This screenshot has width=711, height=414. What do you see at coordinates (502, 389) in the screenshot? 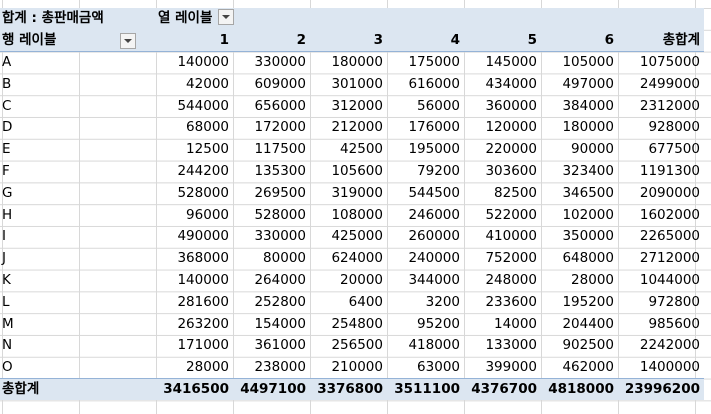
I see `grand-total-cell: 4376700` at bounding box center [502, 389].